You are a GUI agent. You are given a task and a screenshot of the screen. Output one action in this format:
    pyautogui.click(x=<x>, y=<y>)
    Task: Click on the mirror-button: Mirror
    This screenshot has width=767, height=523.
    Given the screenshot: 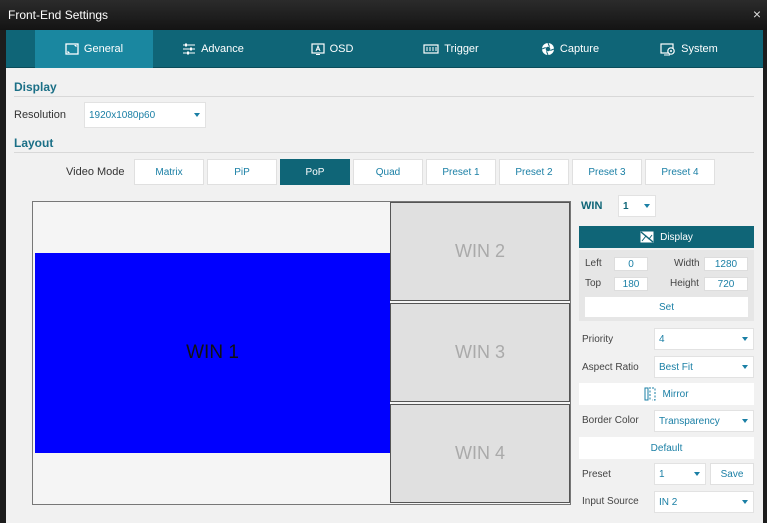 What is the action you would take?
    pyautogui.click(x=666, y=394)
    